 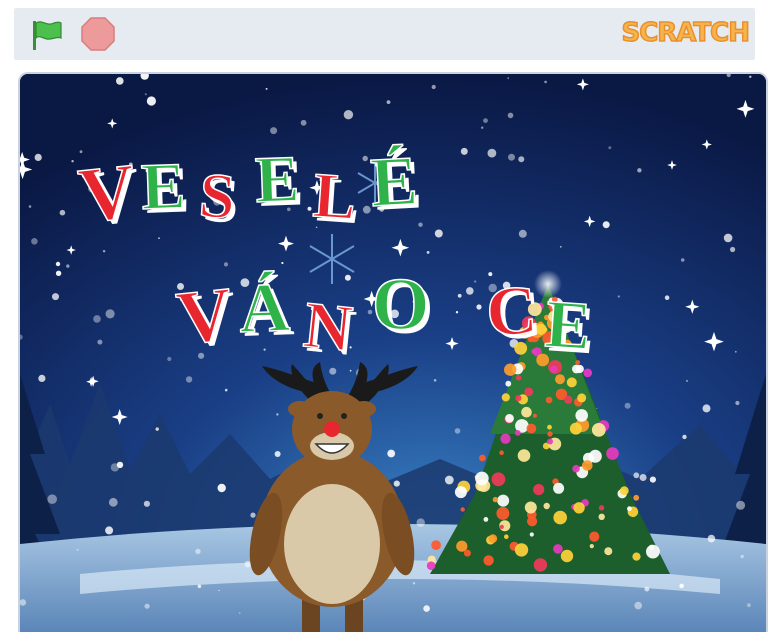 What do you see at coordinates (265, 308) in the screenshot?
I see `greeting-line2-letter: Á` at bounding box center [265, 308].